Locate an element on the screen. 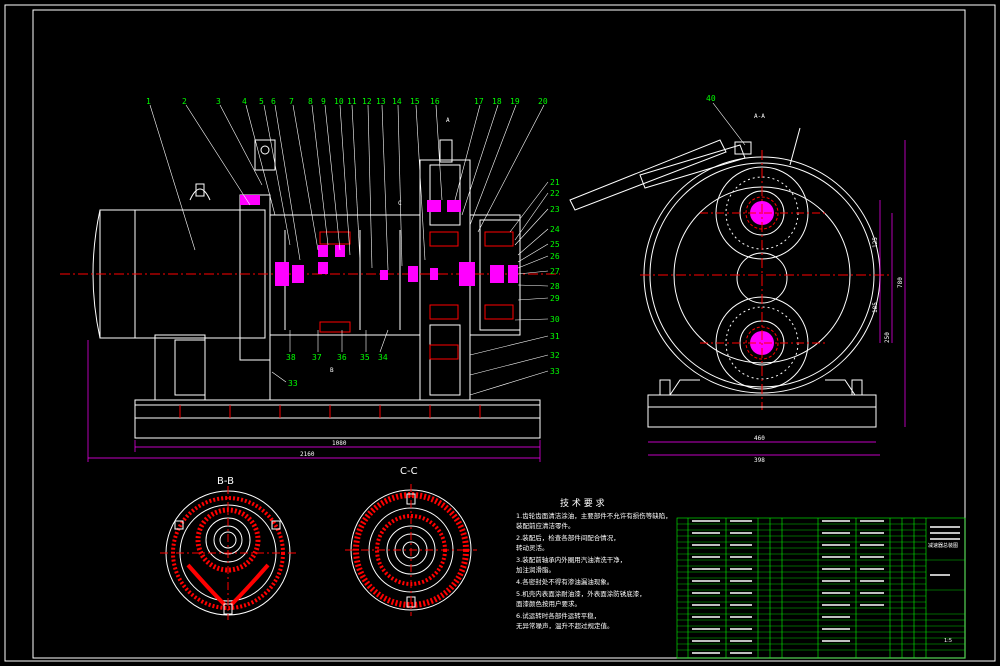  dimension-overall-width: 2160 is located at coordinates (307, 454).